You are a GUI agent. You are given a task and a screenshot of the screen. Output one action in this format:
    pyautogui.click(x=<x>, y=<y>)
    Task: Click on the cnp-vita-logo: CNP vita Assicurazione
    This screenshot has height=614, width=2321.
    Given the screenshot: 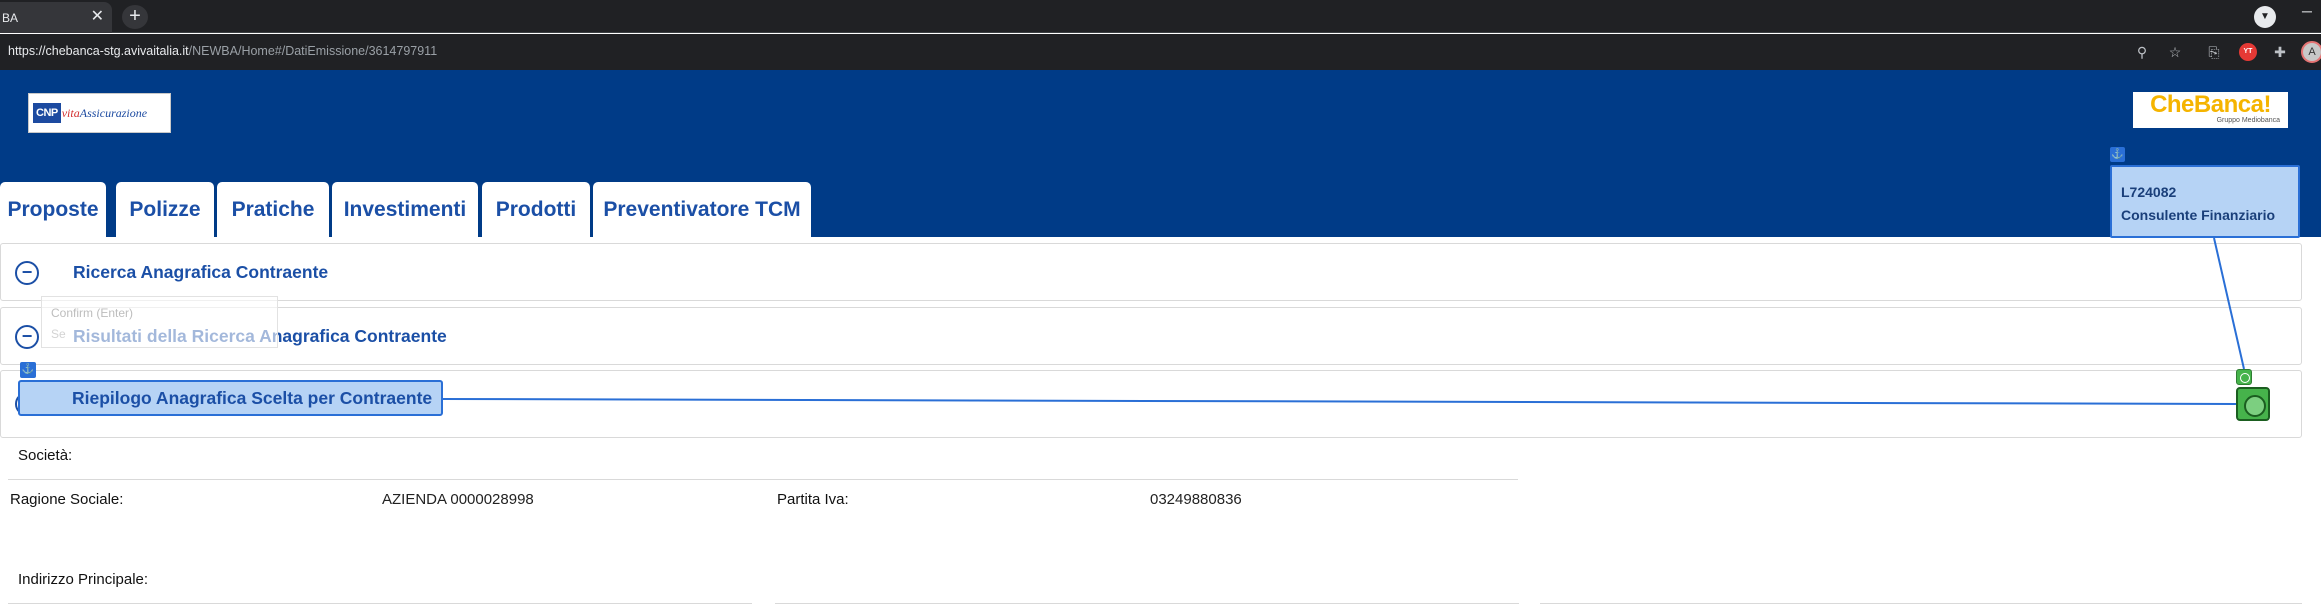 What is the action you would take?
    pyautogui.click(x=99, y=113)
    